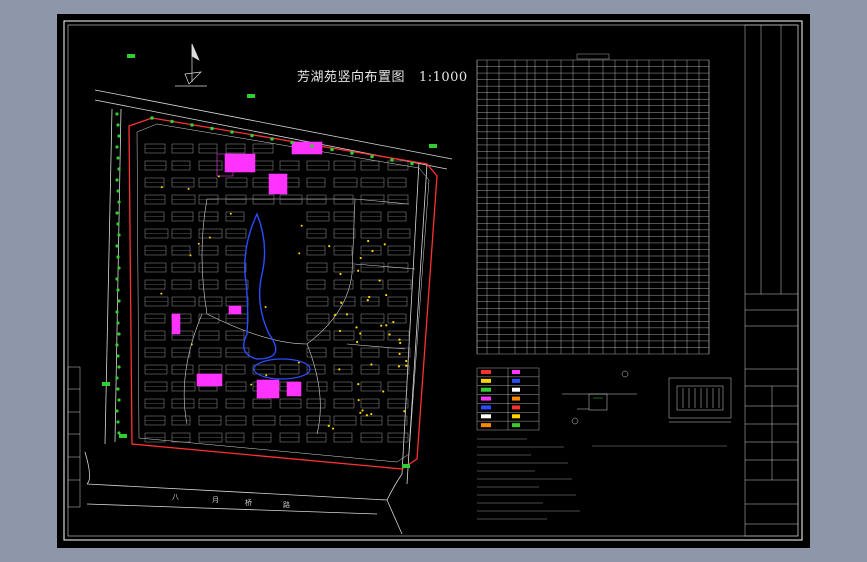 This screenshot has height=562, width=867. What do you see at coordinates (282, 369) in the screenshot?
I see `pond` at bounding box center [282, 369].